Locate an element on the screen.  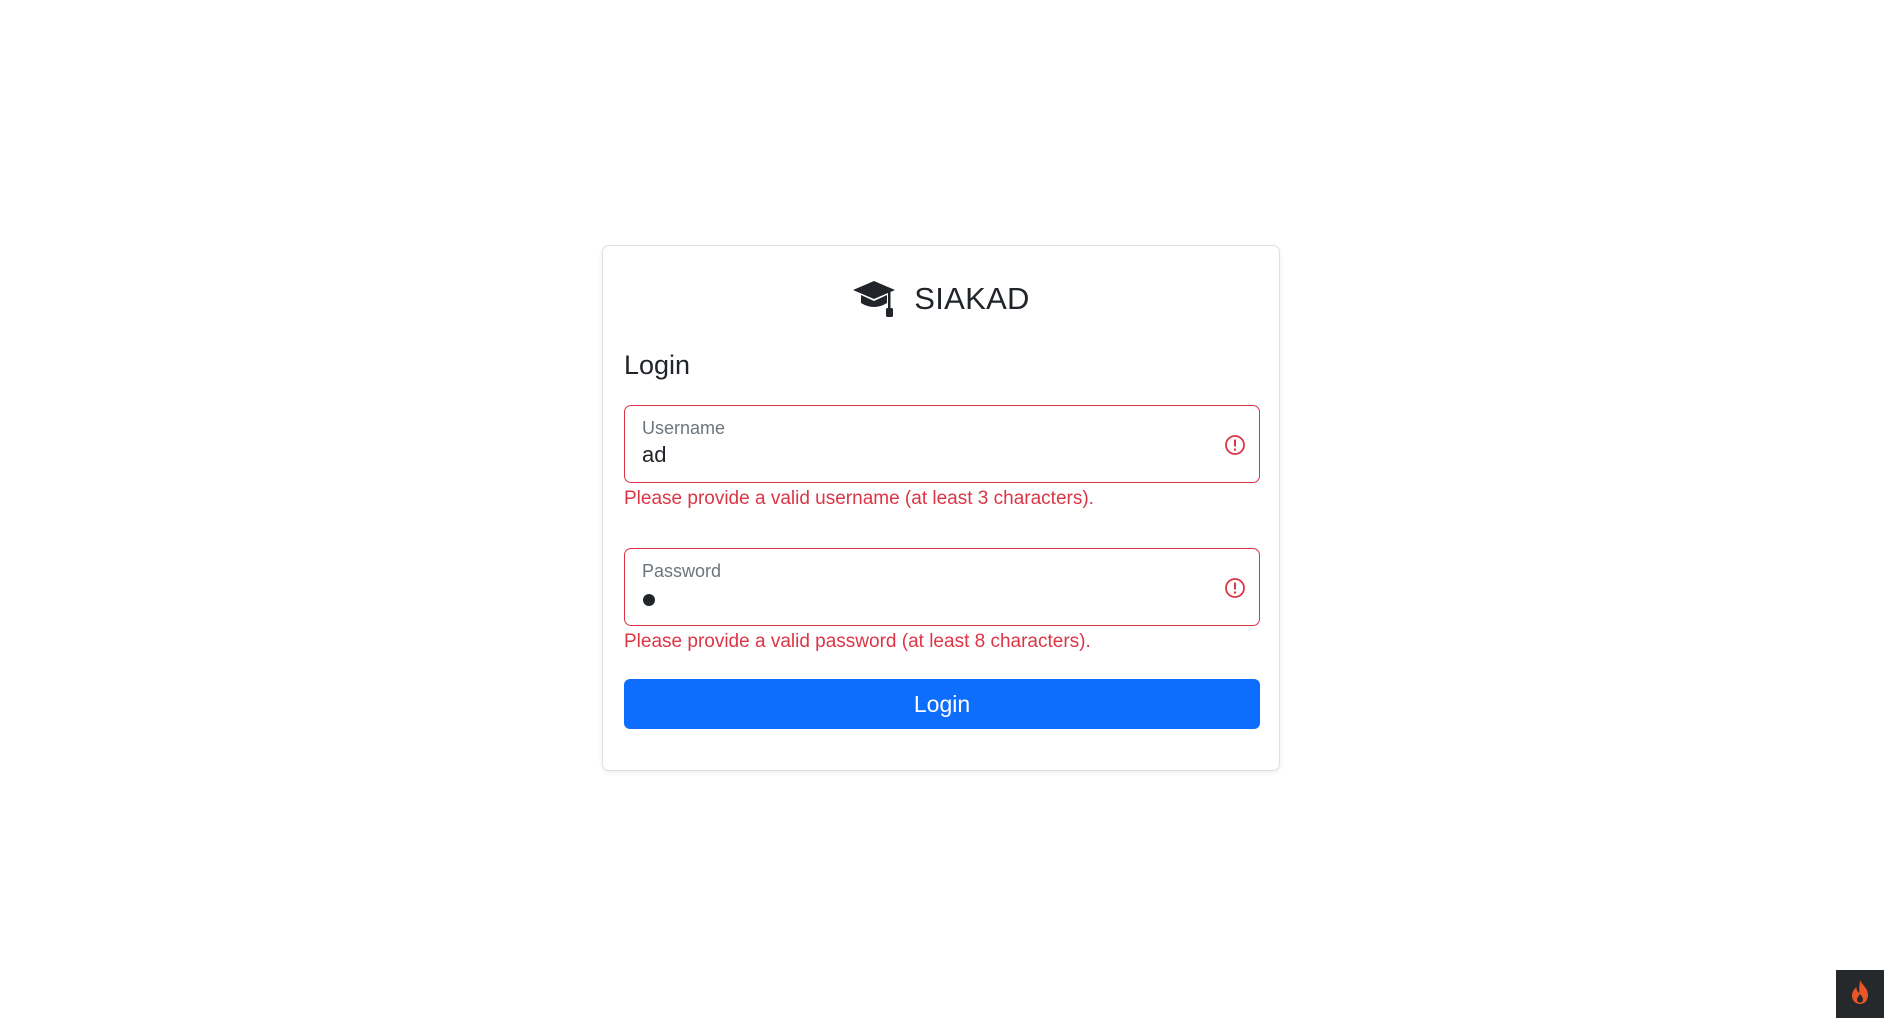
username-field: Username ad is located at coordinates (942, 444).